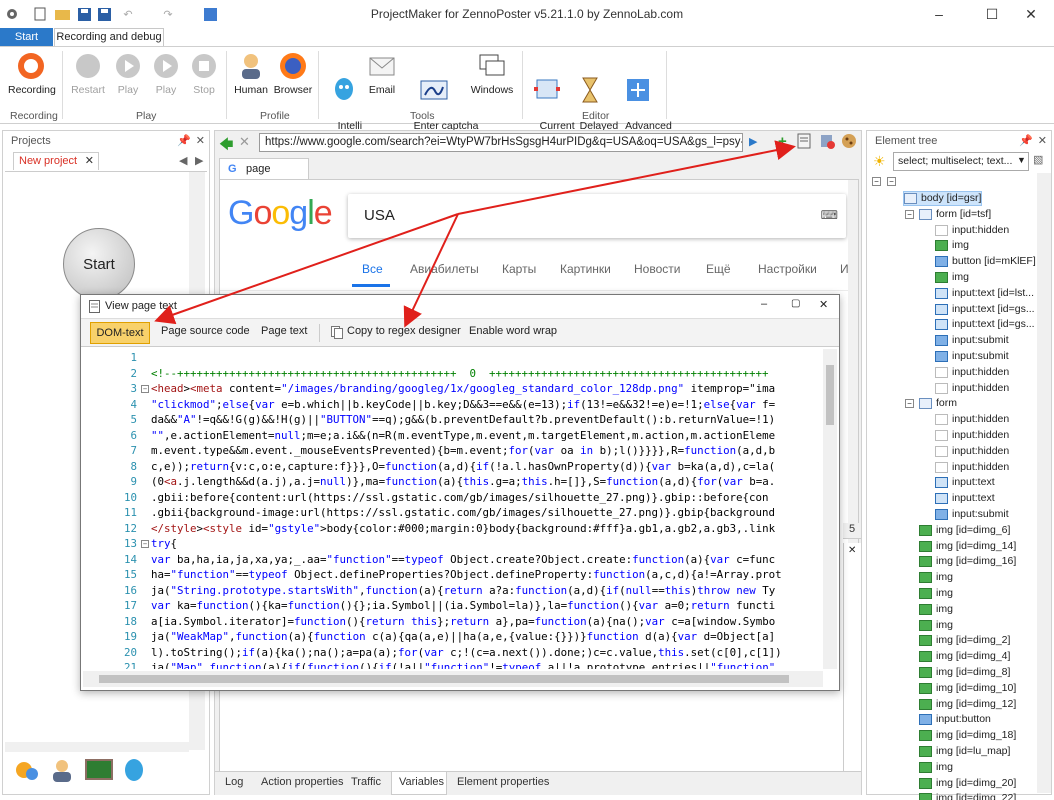 This screenshot has width=1054, height=800. What do you see at coordinates (967, 783) in the screenshot?
I see `tree-node: img [id=dimg_20]` at bounding box center [967, 783].